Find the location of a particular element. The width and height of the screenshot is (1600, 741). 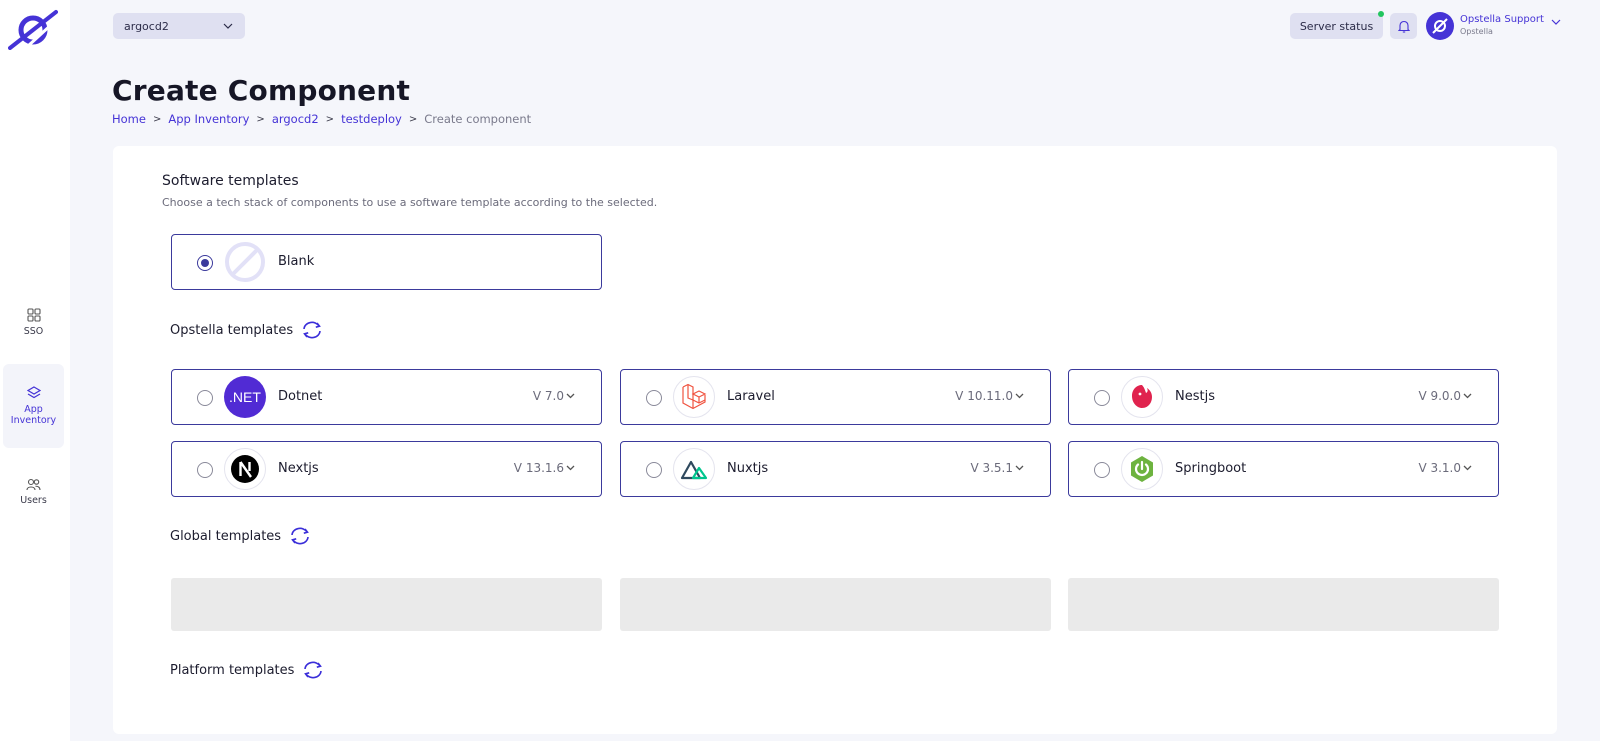

breadcrumb-app-inventory: App Inventory is located at coordinates (208, 119).